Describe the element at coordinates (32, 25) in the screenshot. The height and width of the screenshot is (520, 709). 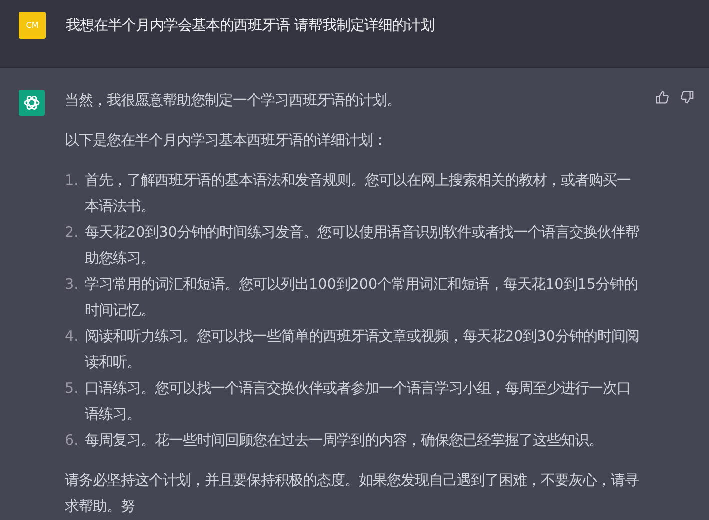
I see `user-avatar: CM` at that location.